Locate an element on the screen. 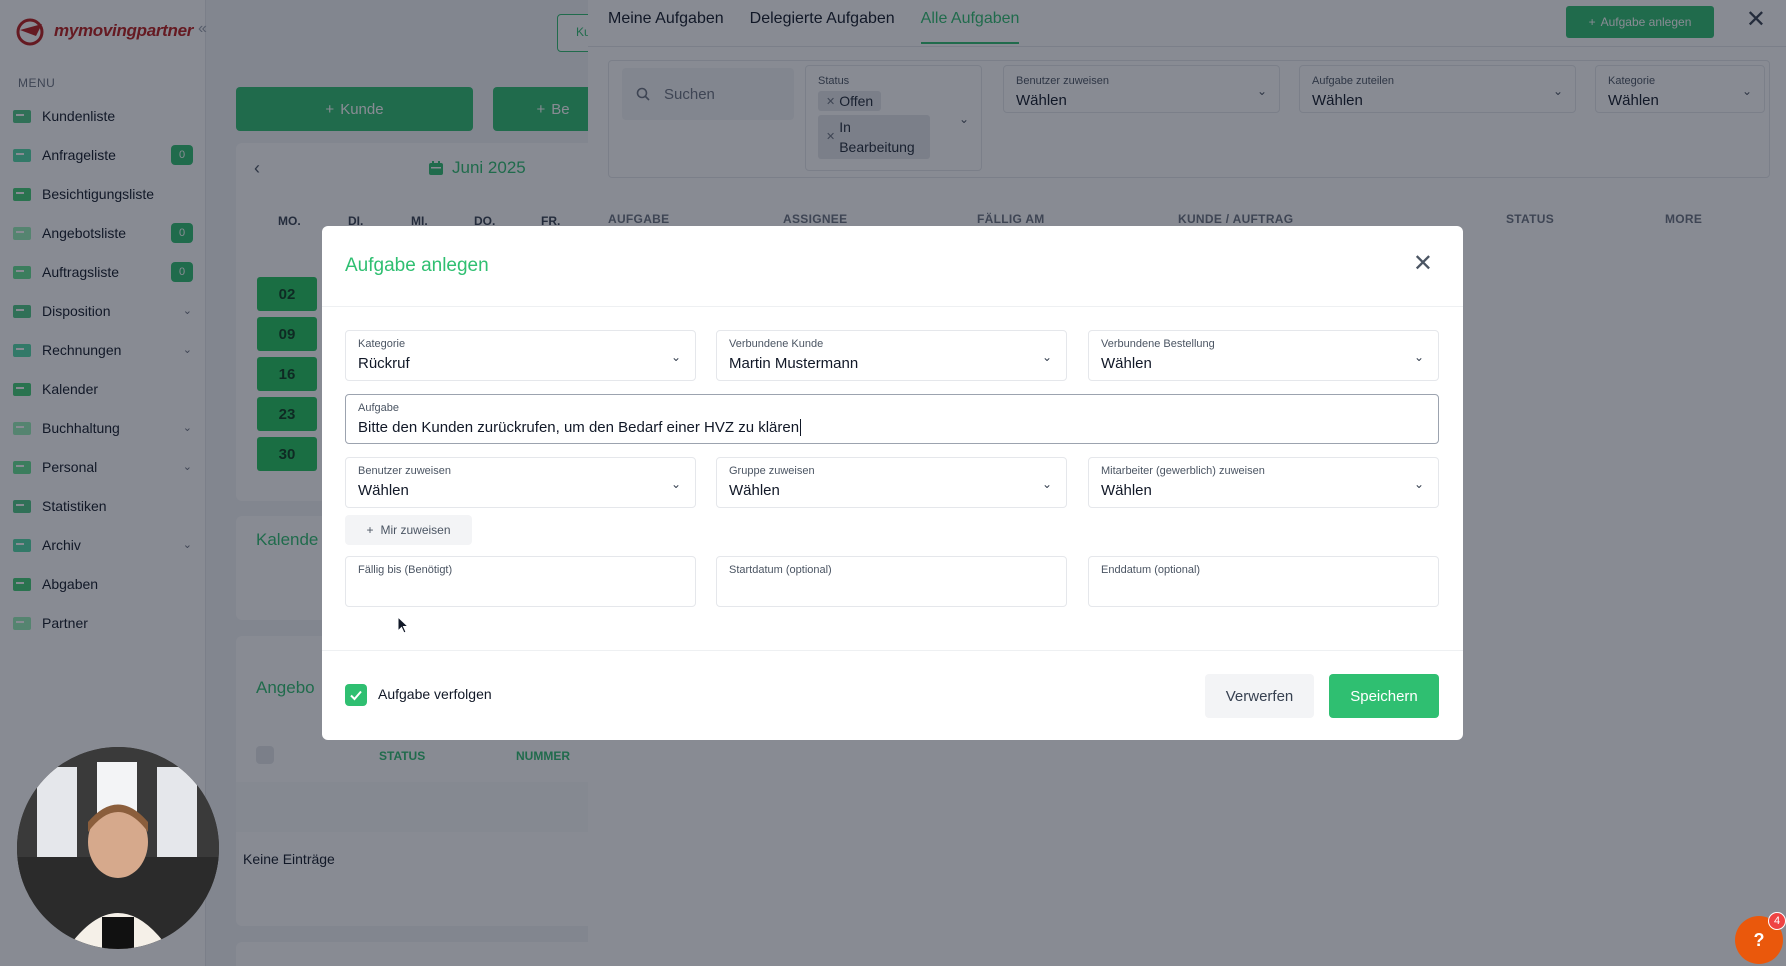 Image resolution: width=1786 pixels, height=966 pixels. close-icon: ✕ is located at coordinates (1423, 264).